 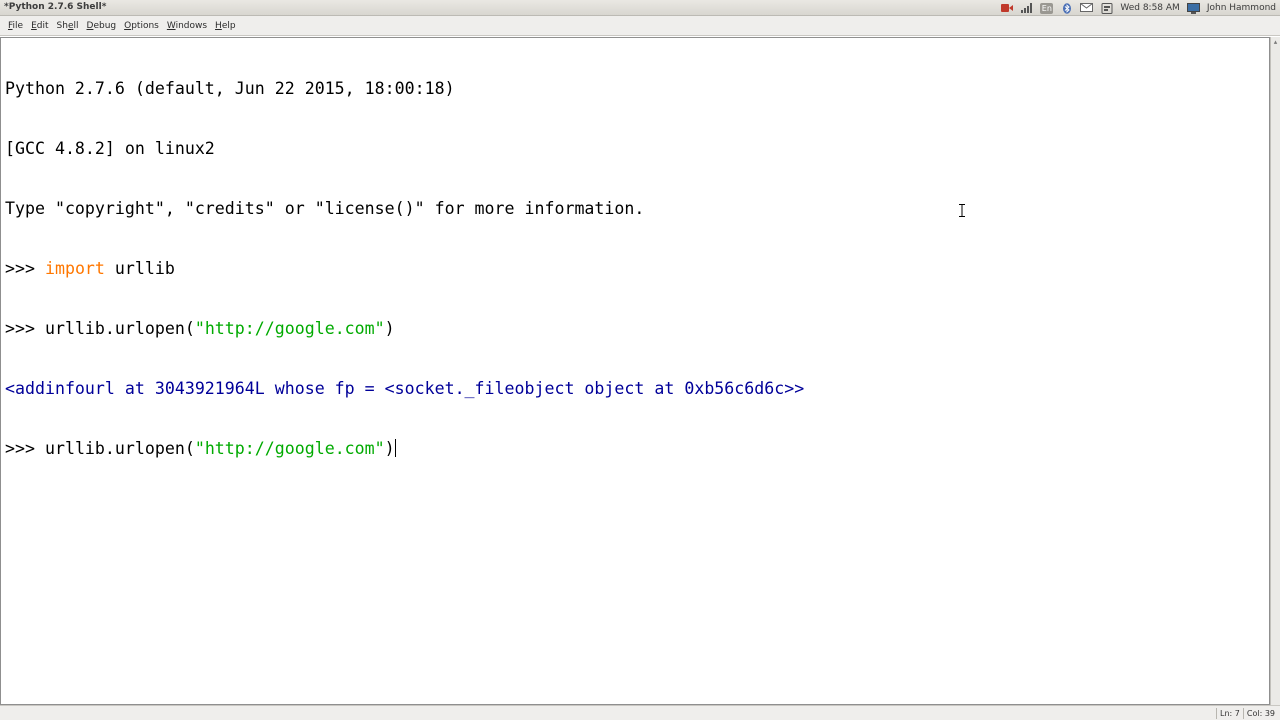 I want to click on scroll-up-arrow-icon: ▴, so click(x=1275, y=42).